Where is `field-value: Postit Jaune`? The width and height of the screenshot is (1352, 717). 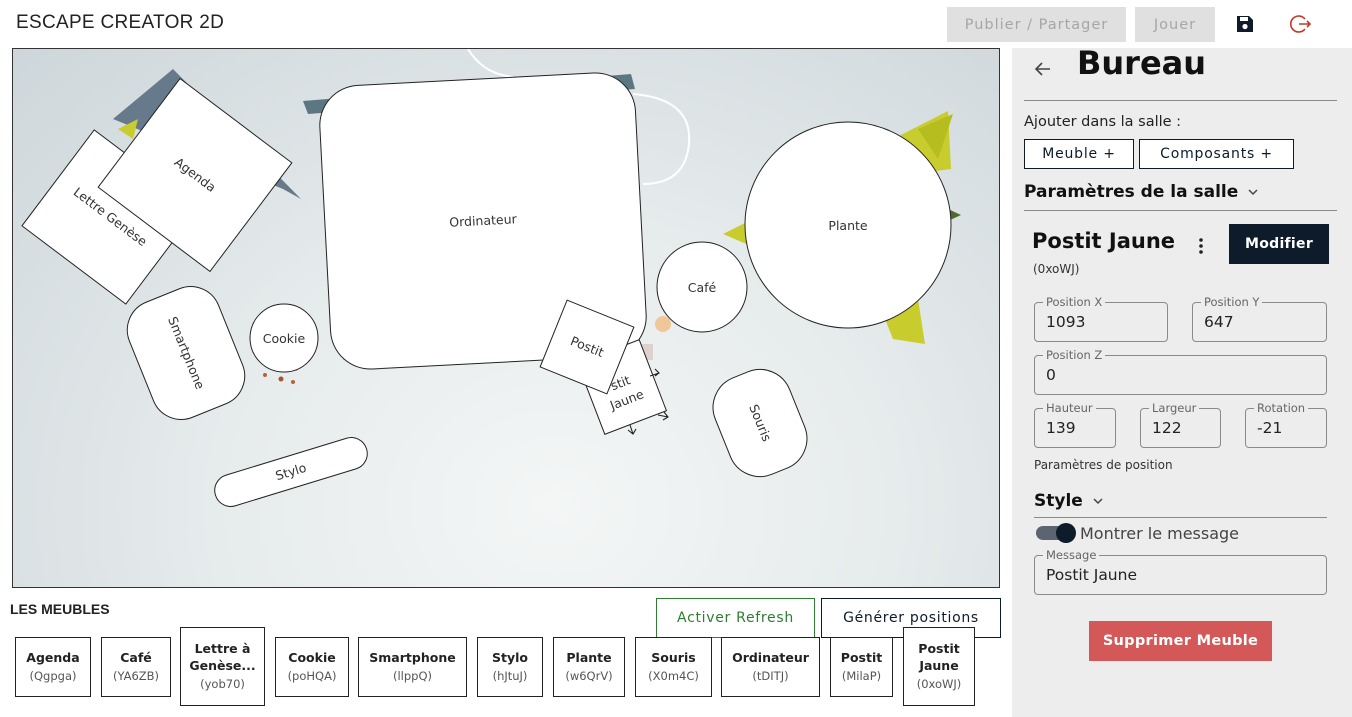 field-value: Postit Jaune is located at coordinates (1091, 575).